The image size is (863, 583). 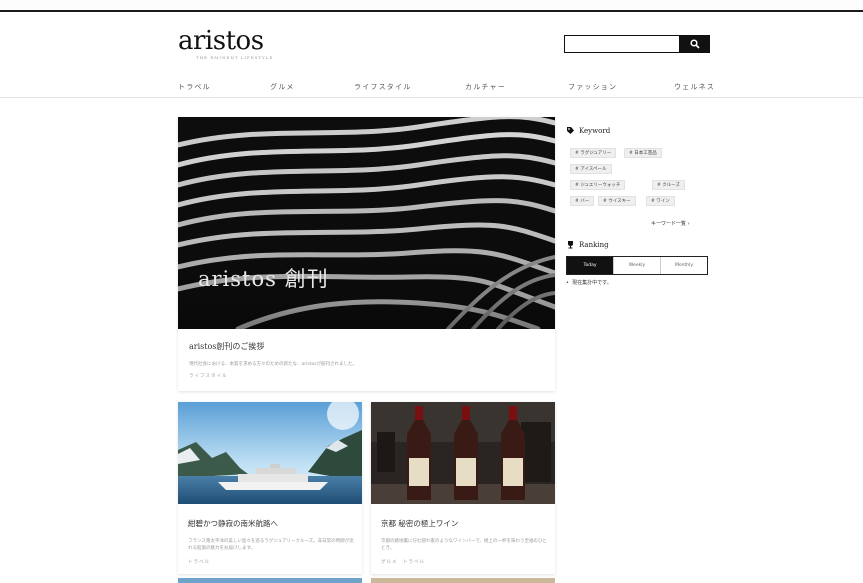 What do you see at coordinates (485, 87) in the screenshot?
I see `nav-item-culture: カルチャー` at bounding box center [485, 87].